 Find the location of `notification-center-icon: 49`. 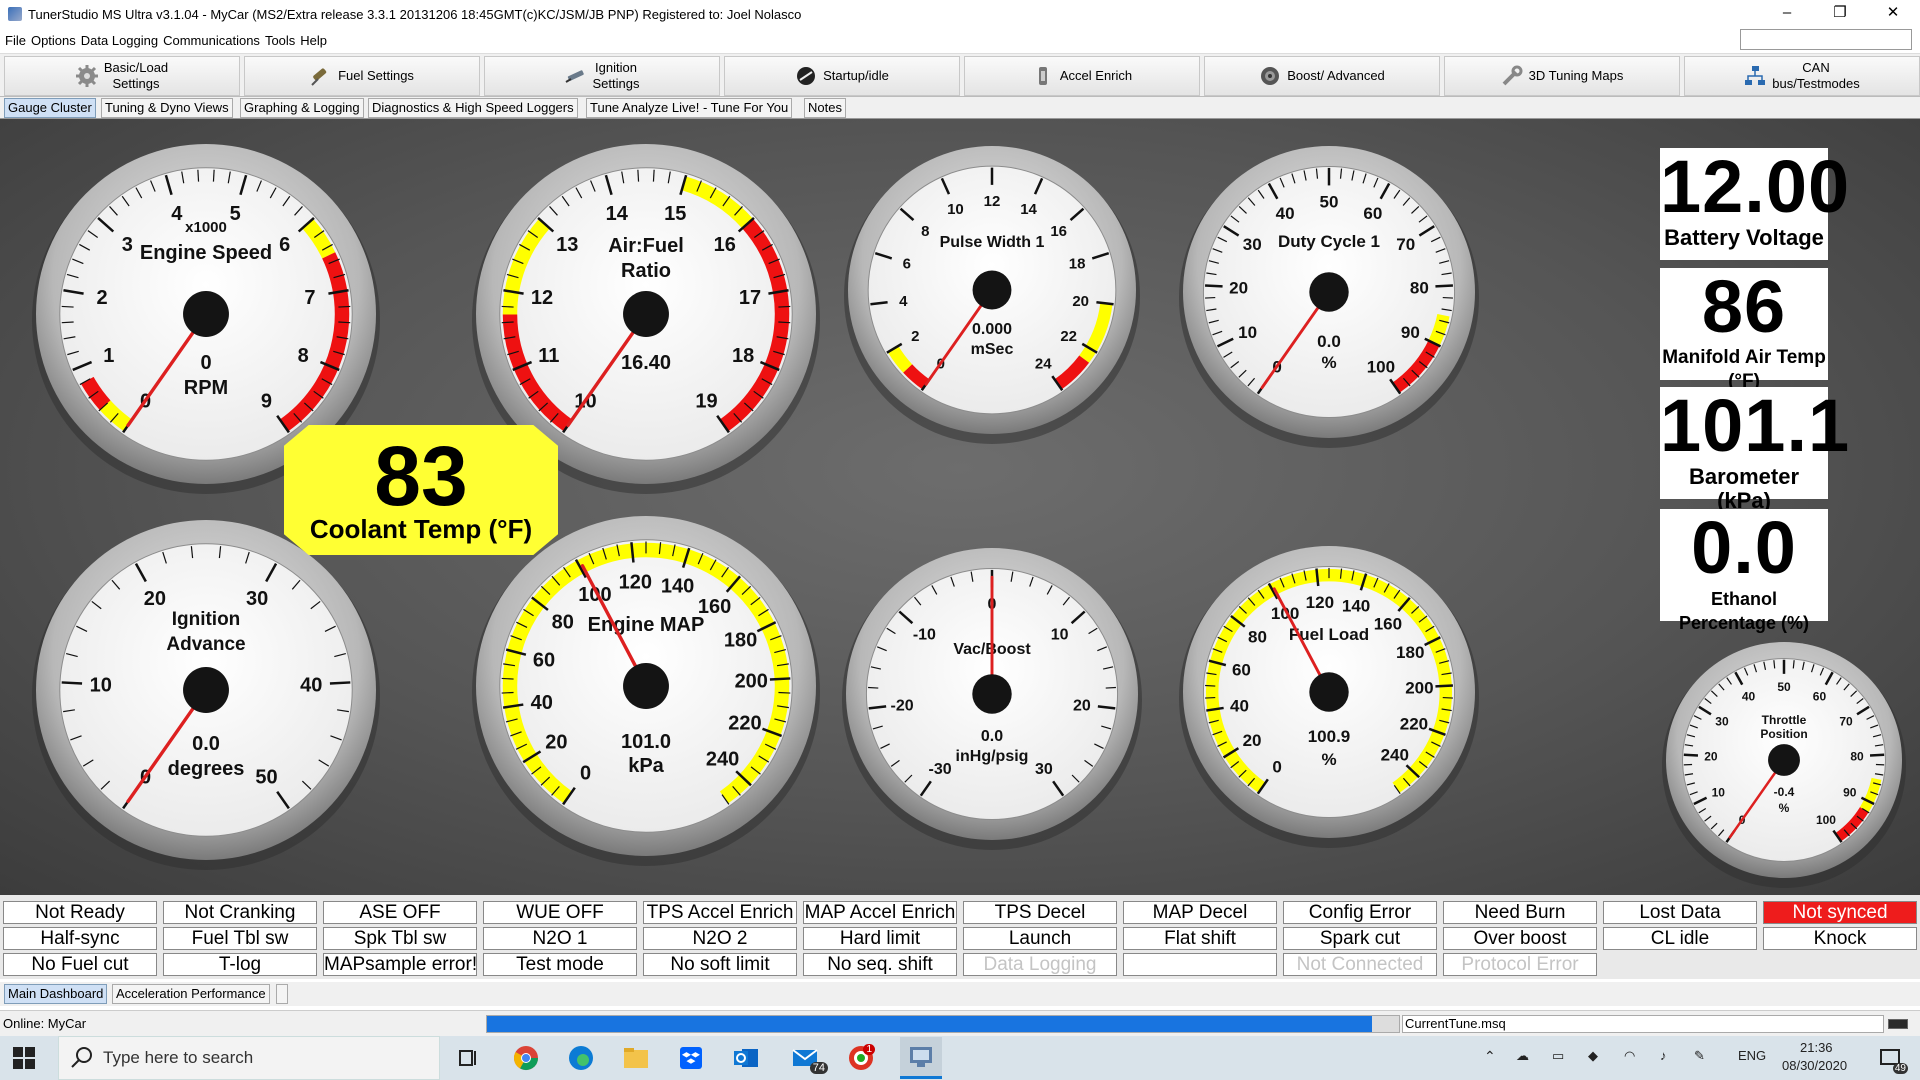

notification-center-icon: 49 is located at coordinates (1891, 1058).